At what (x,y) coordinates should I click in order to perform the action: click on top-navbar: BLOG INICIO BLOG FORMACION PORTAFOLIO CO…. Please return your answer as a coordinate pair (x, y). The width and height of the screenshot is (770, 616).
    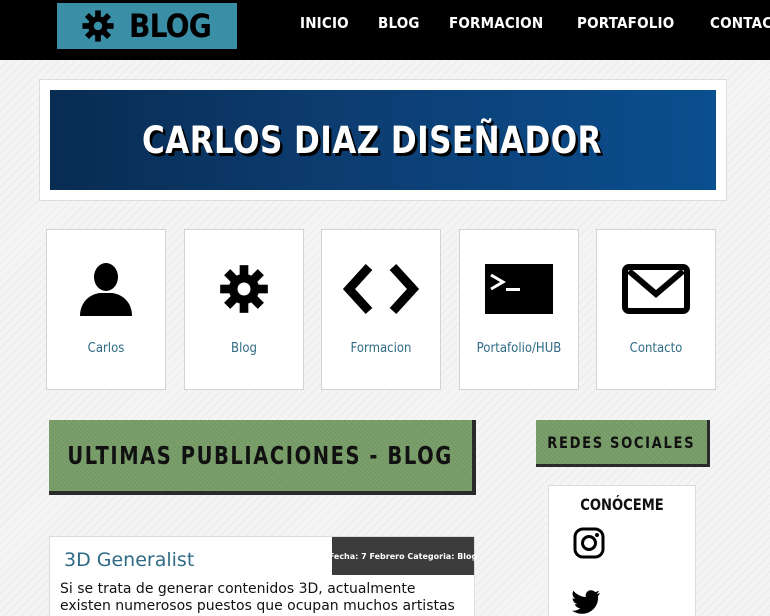
    Looking at the image, I should click on (385, 30).